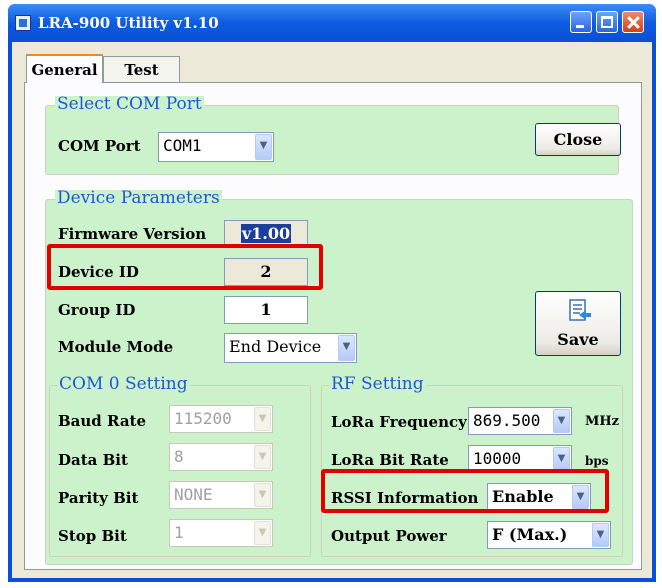 This screenshot has width=662, height=588. I want to click on stop-bit-select: 1 ▼, so click(221, 533).